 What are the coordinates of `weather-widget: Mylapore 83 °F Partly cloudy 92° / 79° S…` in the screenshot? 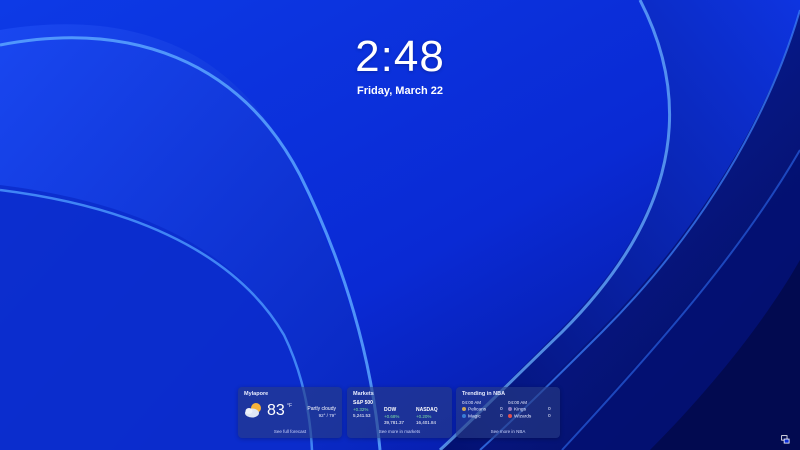 It's located at (290, 412).